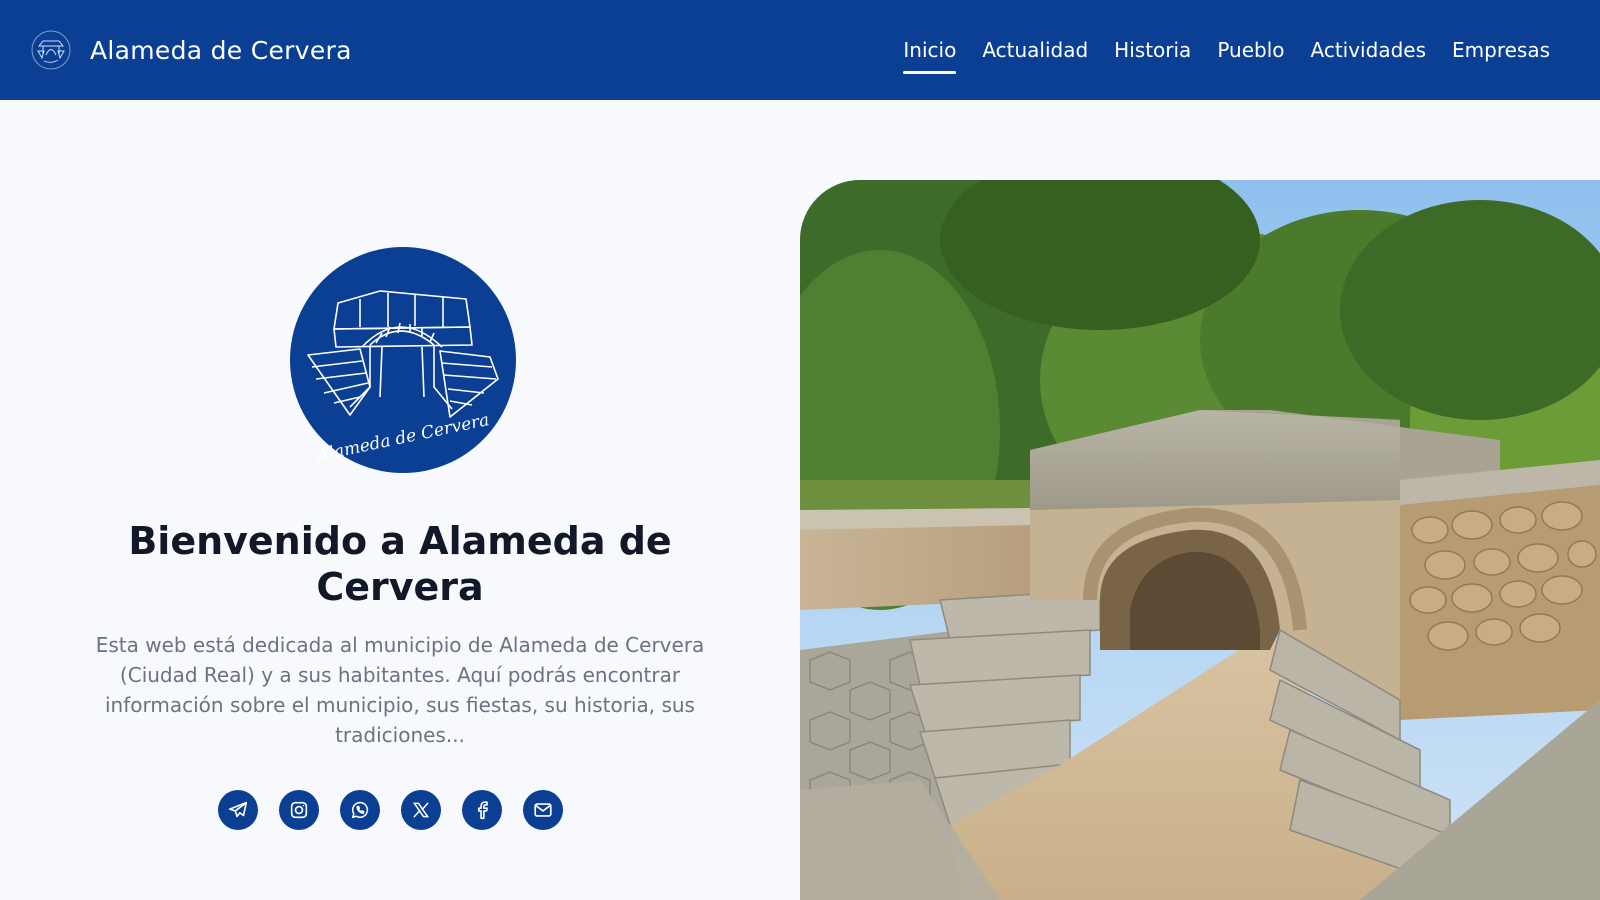 The width and height of the screenshot is (1600, 900). What do you see at coordinates (400, 564) in the screenshot?
I see `welcome-title: Bienvenido a Alameda de Cervera` at bounding box center [400, 564].